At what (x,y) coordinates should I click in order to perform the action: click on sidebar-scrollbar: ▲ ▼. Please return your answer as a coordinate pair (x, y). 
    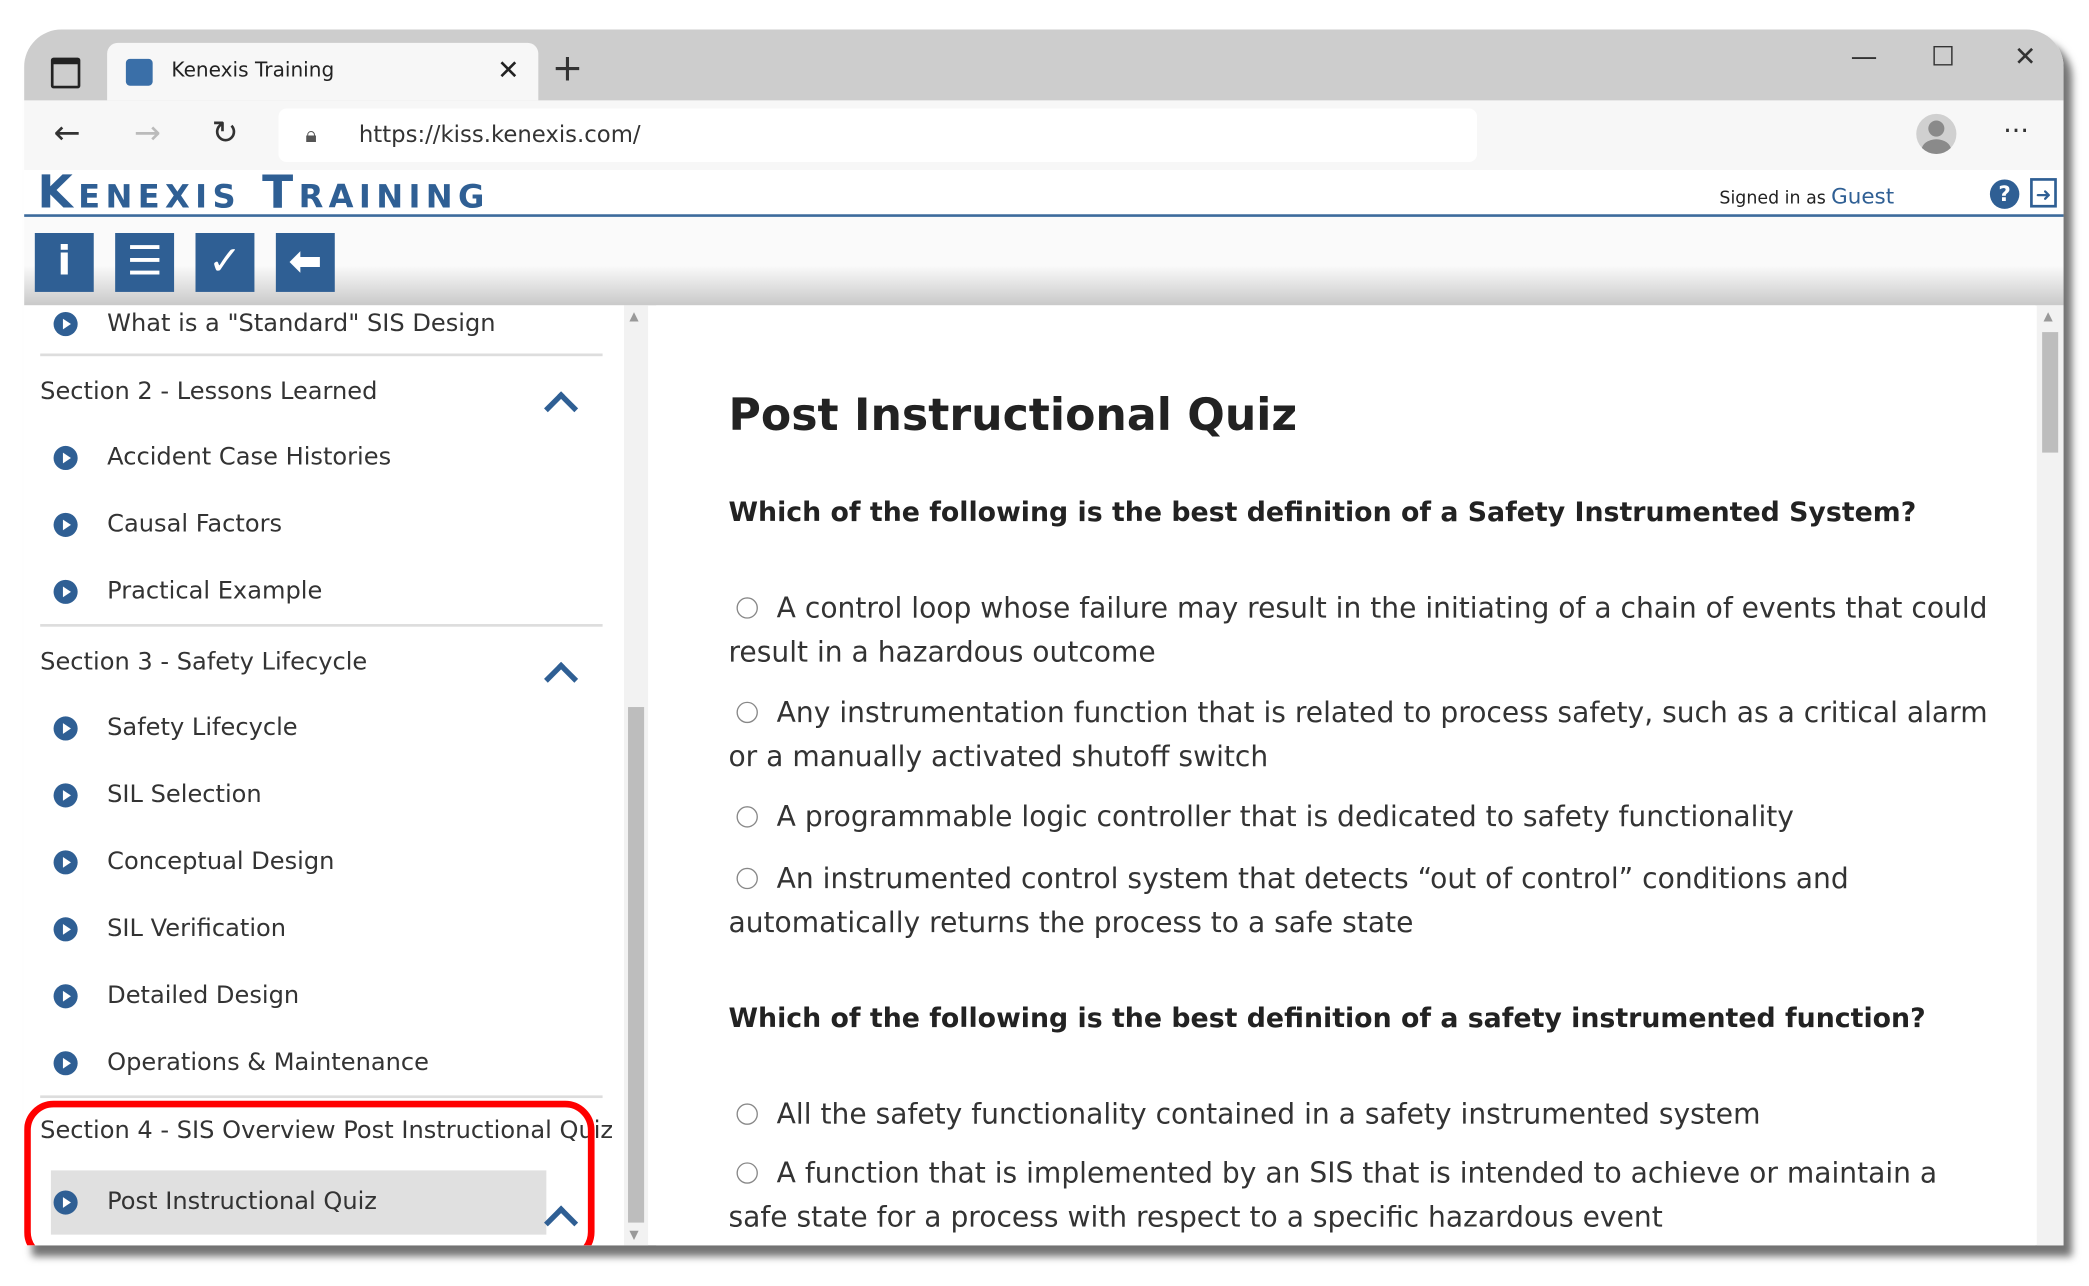
    Looking at the image, I should click on (636, 775).